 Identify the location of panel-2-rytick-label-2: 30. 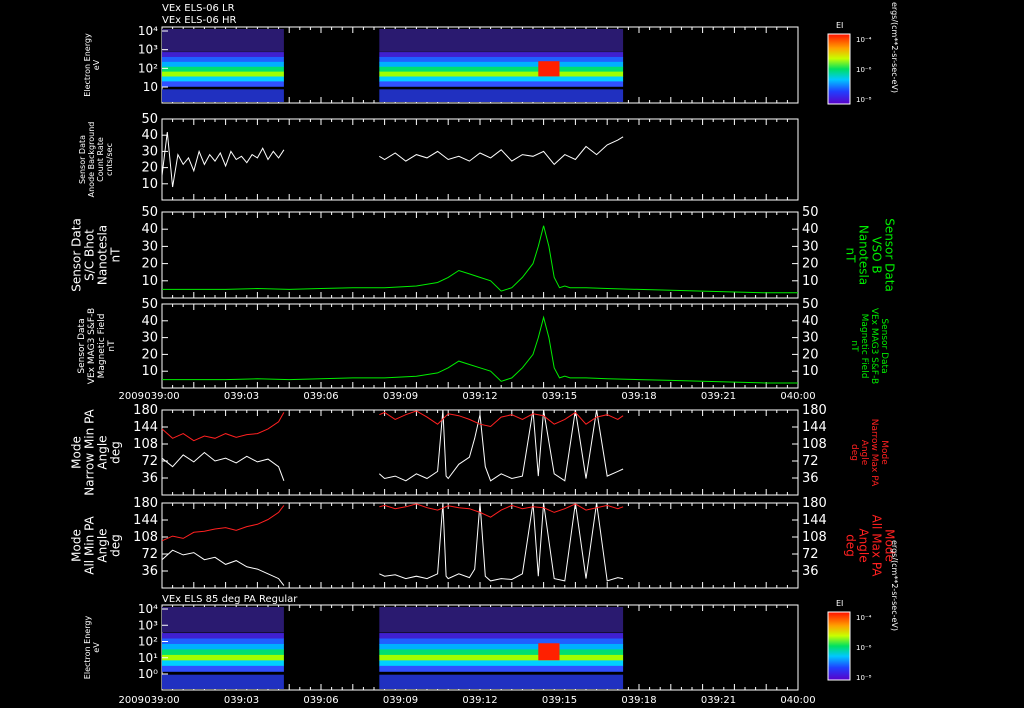
(810, 246).